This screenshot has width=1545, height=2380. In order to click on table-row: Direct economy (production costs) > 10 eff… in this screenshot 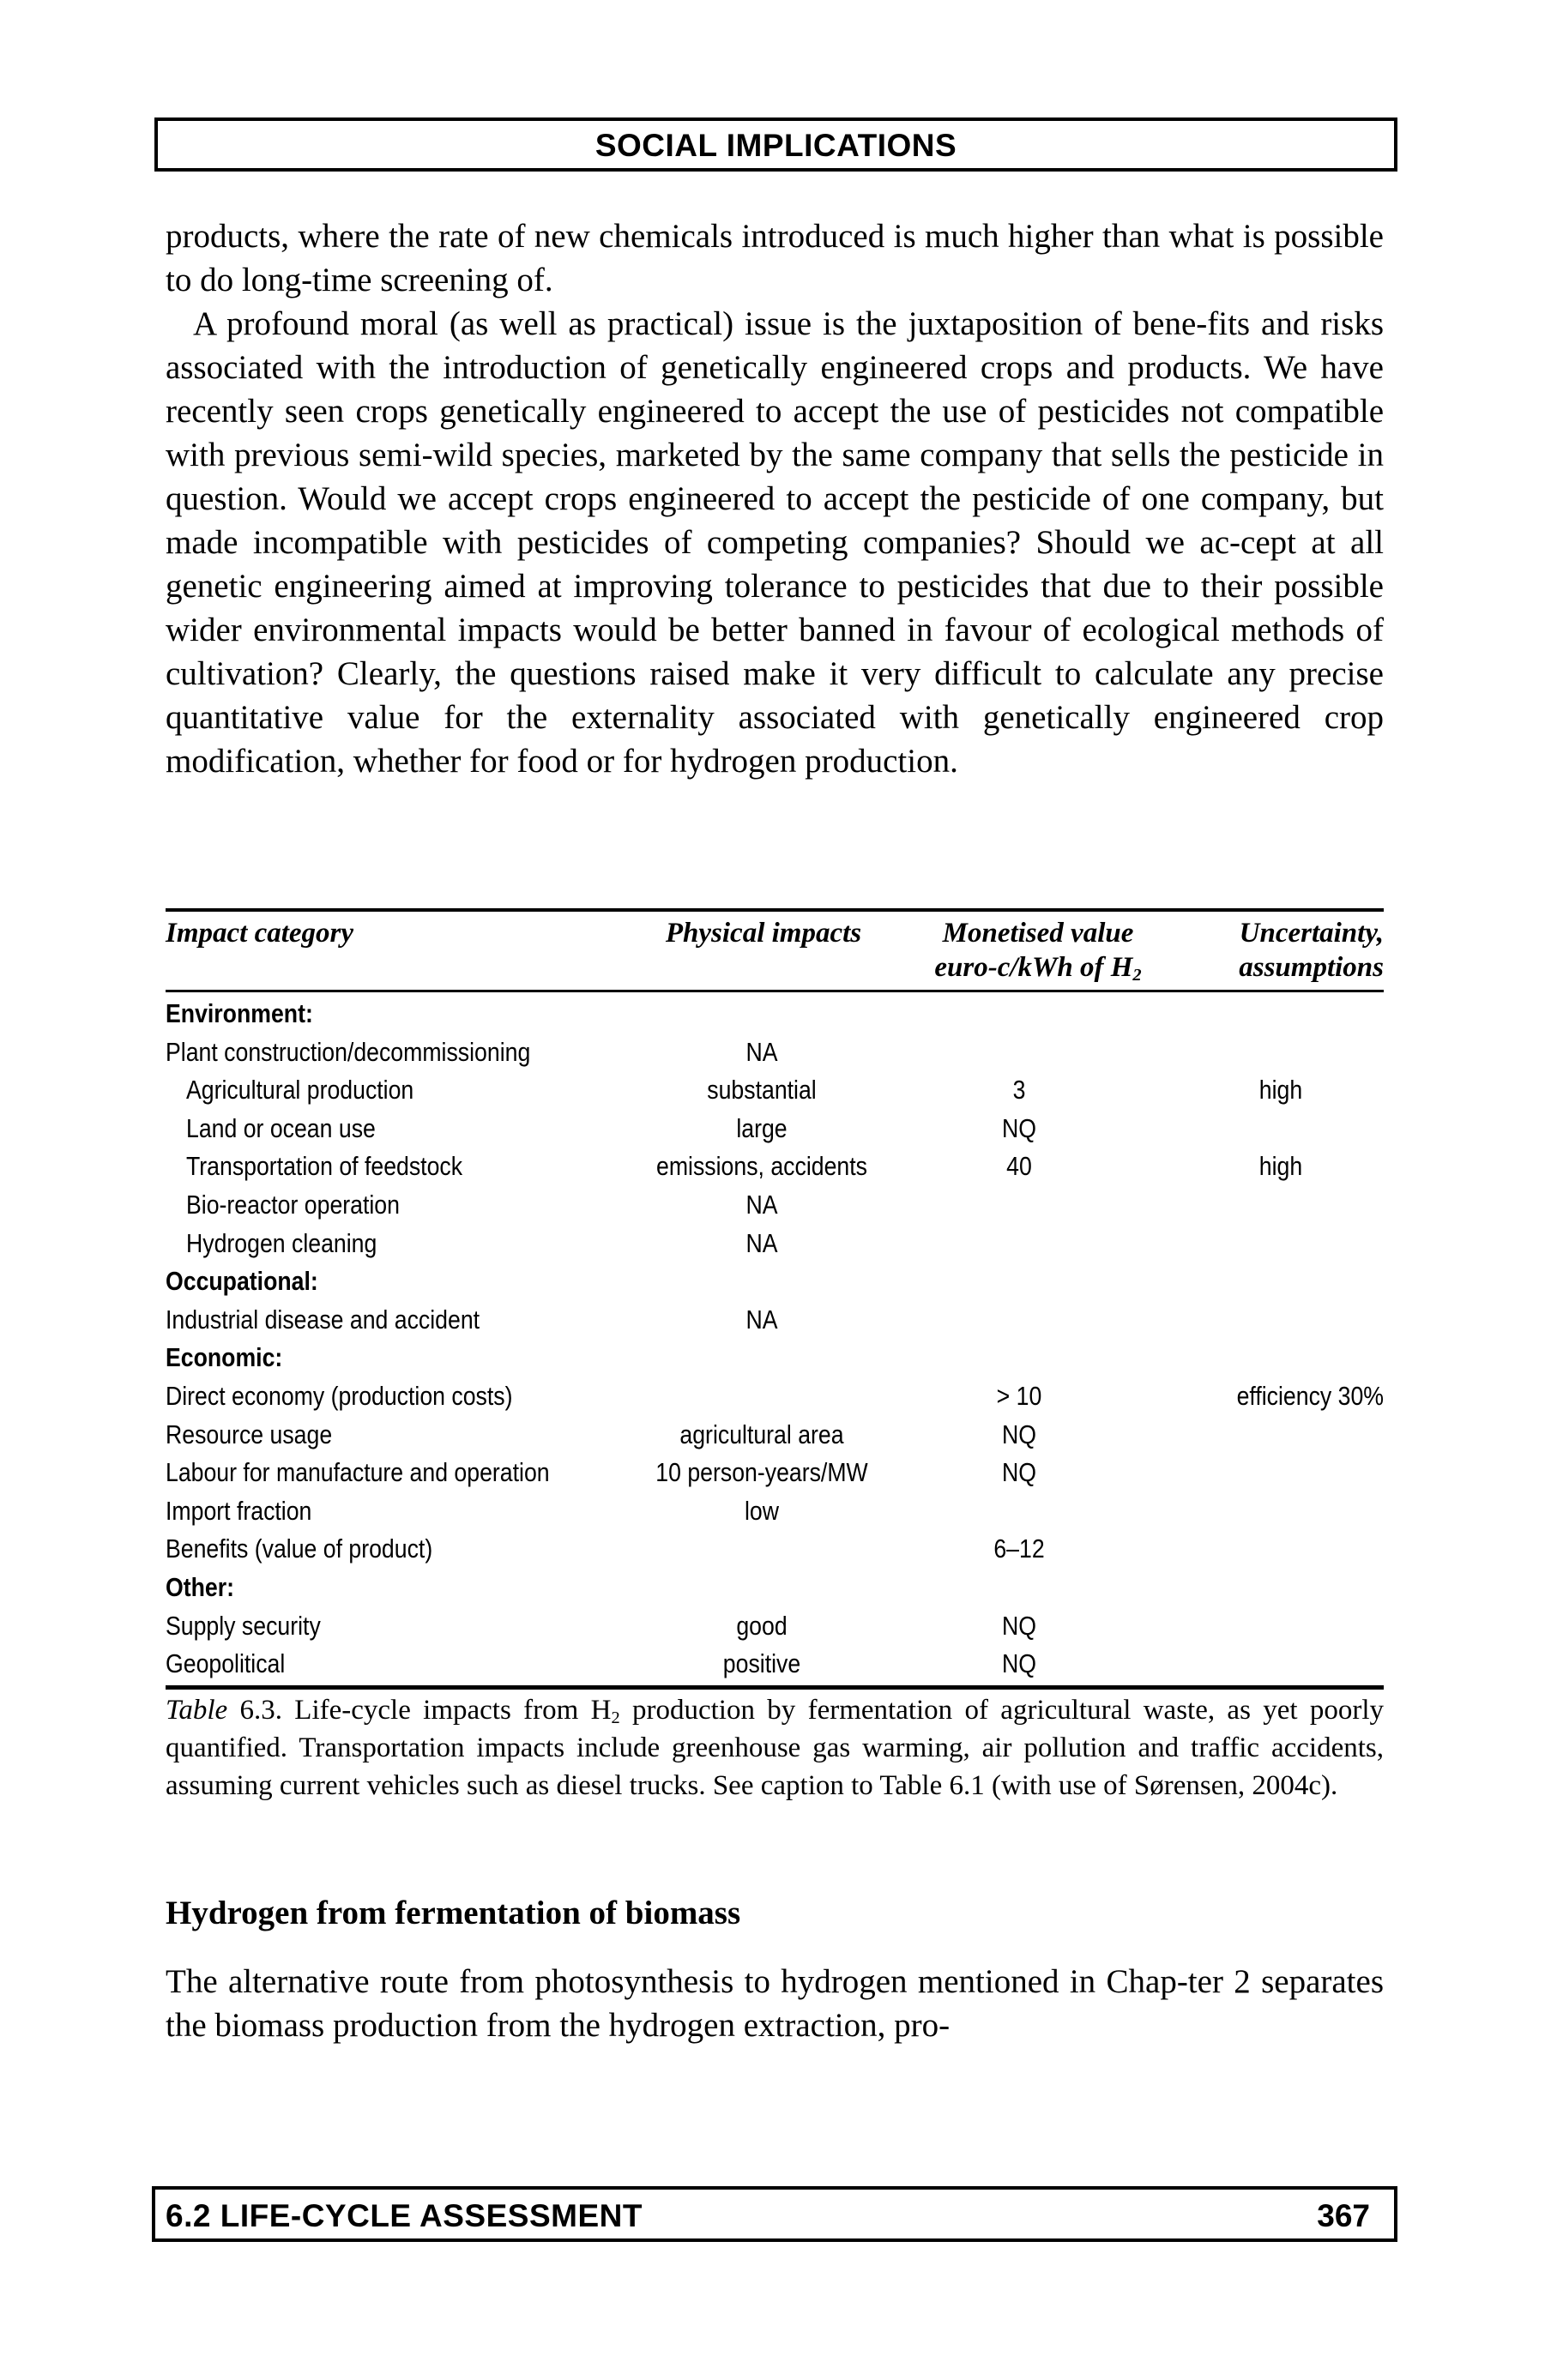, I will do `click(775, 1396)`.